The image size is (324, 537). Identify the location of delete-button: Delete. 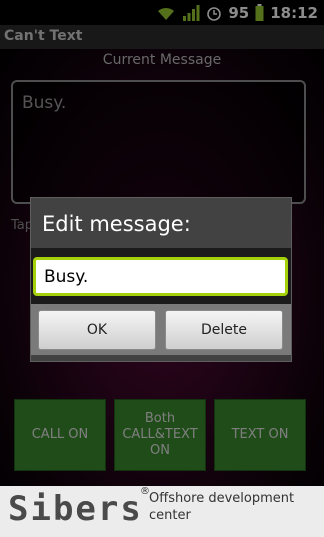
(224, 330).